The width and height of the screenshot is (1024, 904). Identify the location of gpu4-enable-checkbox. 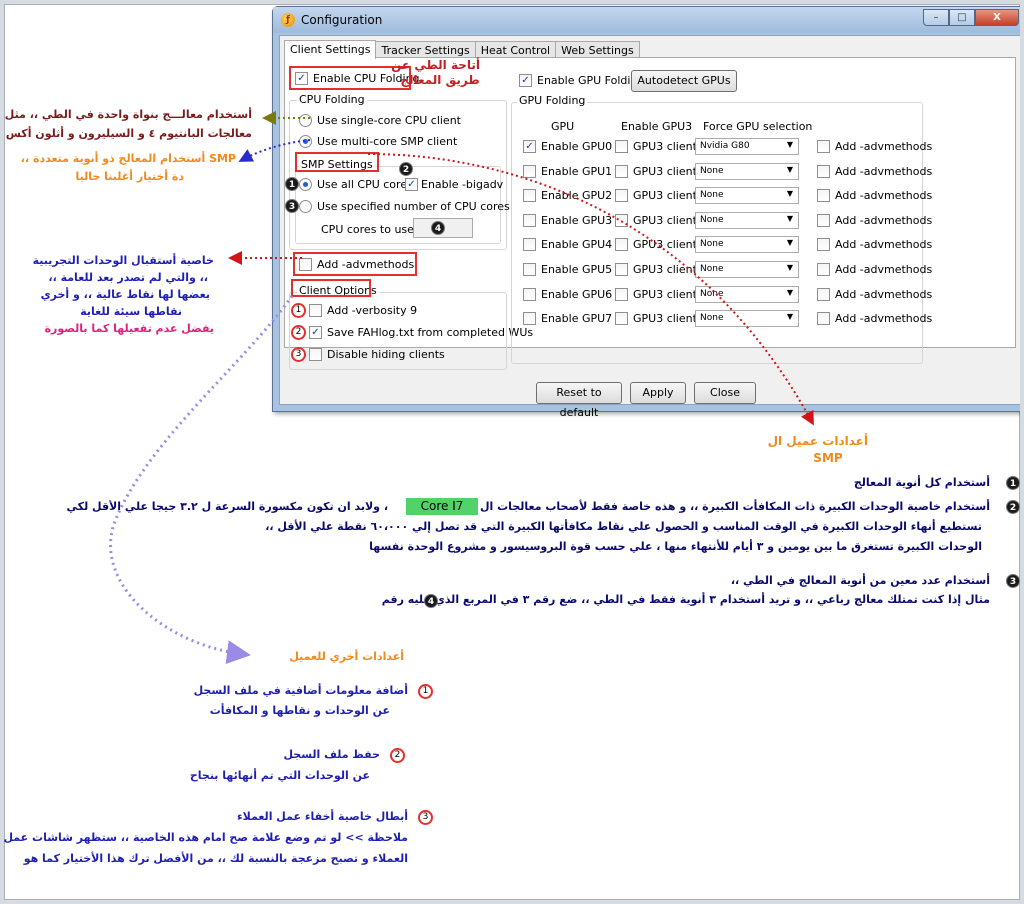
(529, 244).